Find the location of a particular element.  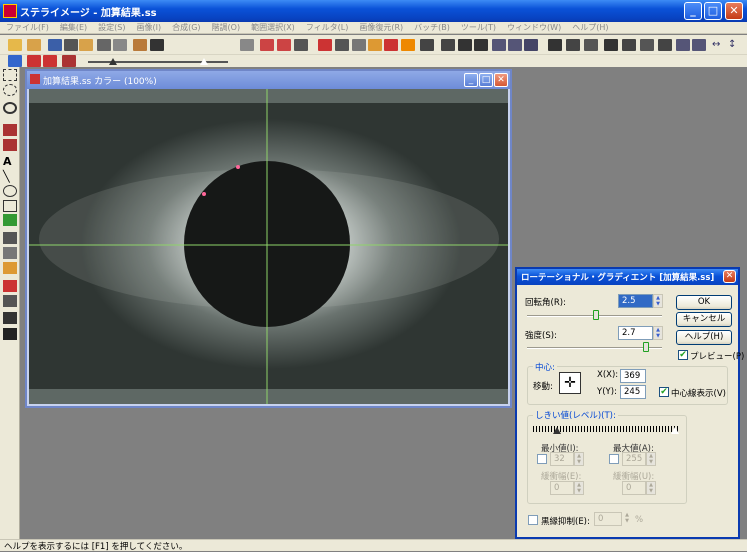

menu-settings: 設定(S) is located at coordinates (111, 28).